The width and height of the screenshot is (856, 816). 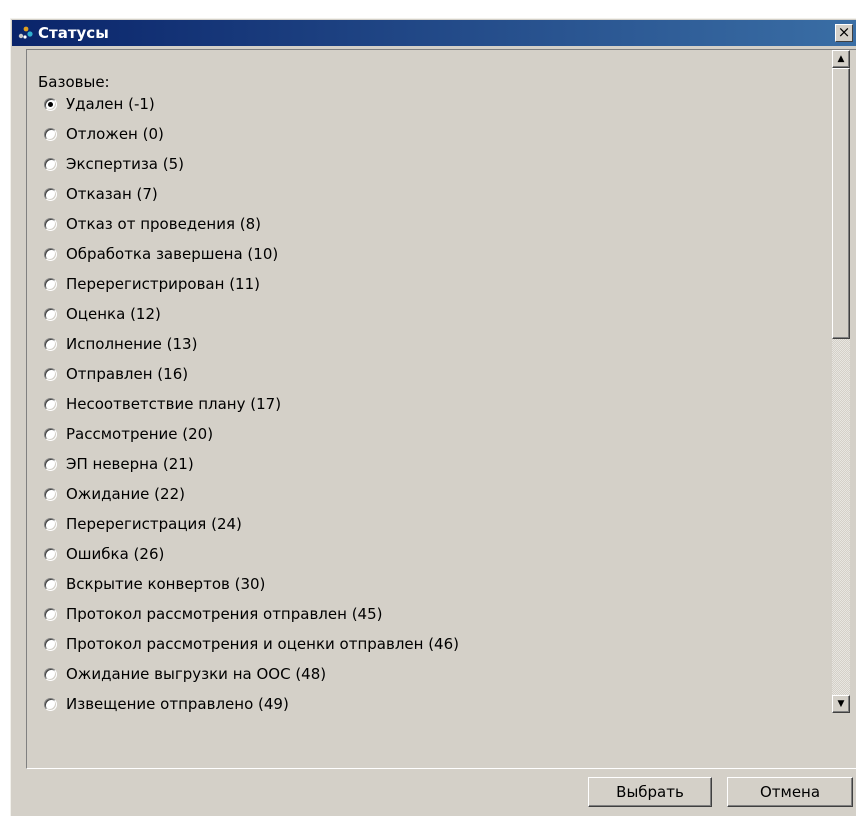 I want to click on status-radio-item: Извещение отправлено (49), so click(x=251, y=701).